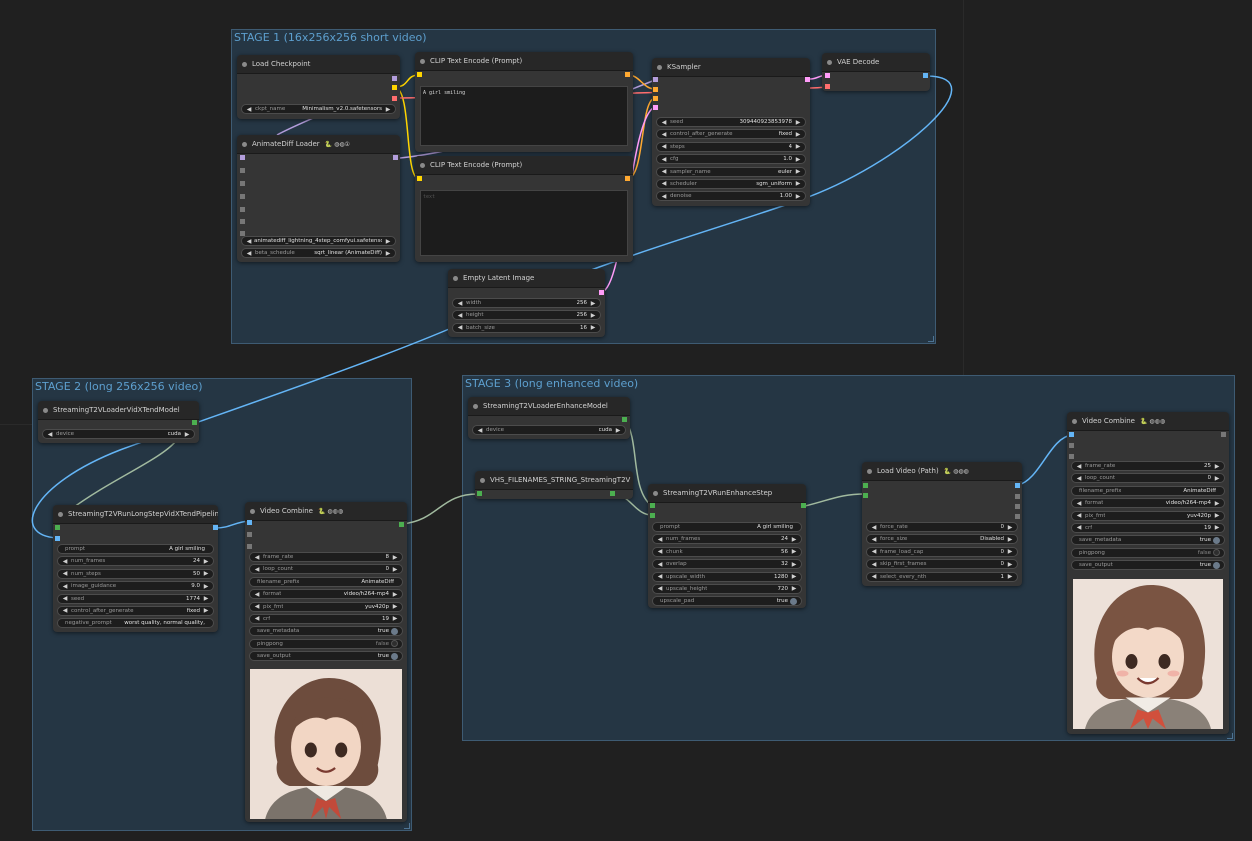  I want to click on input-port-context-options, so click(242, 170).